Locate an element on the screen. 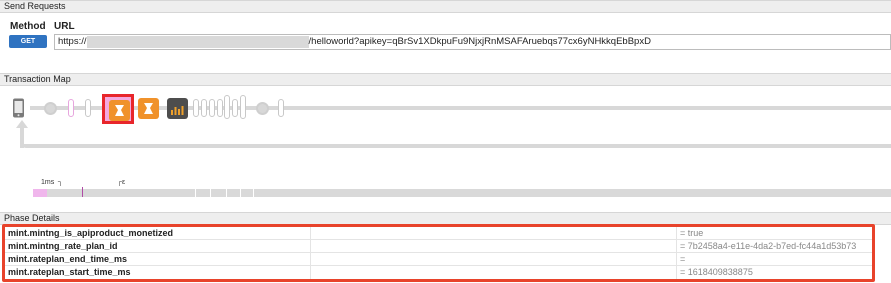  variable-name: mint.mintng_rate_plan_id is located at coordinates (63, 246).